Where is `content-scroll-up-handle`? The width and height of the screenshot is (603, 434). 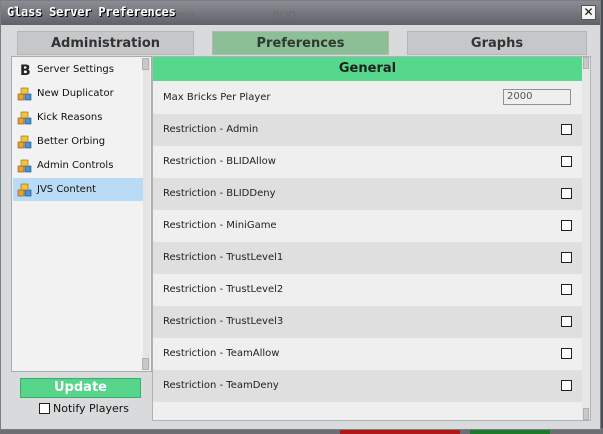
content-scroll-up-handle is located at coordinates (586, 63).